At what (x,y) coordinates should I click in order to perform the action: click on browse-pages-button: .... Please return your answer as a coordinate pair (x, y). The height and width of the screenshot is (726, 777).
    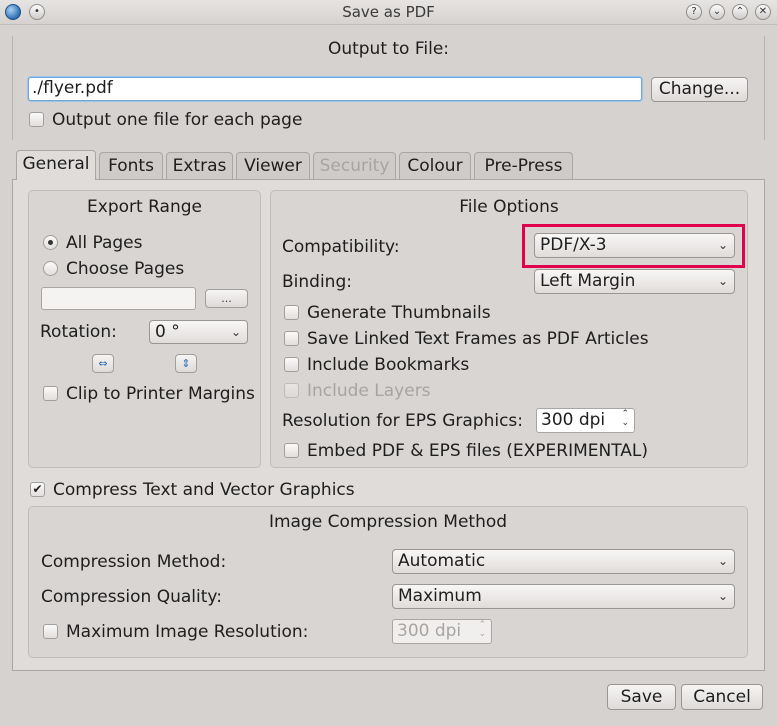
    Looking at the image, I should click on (226, 298).